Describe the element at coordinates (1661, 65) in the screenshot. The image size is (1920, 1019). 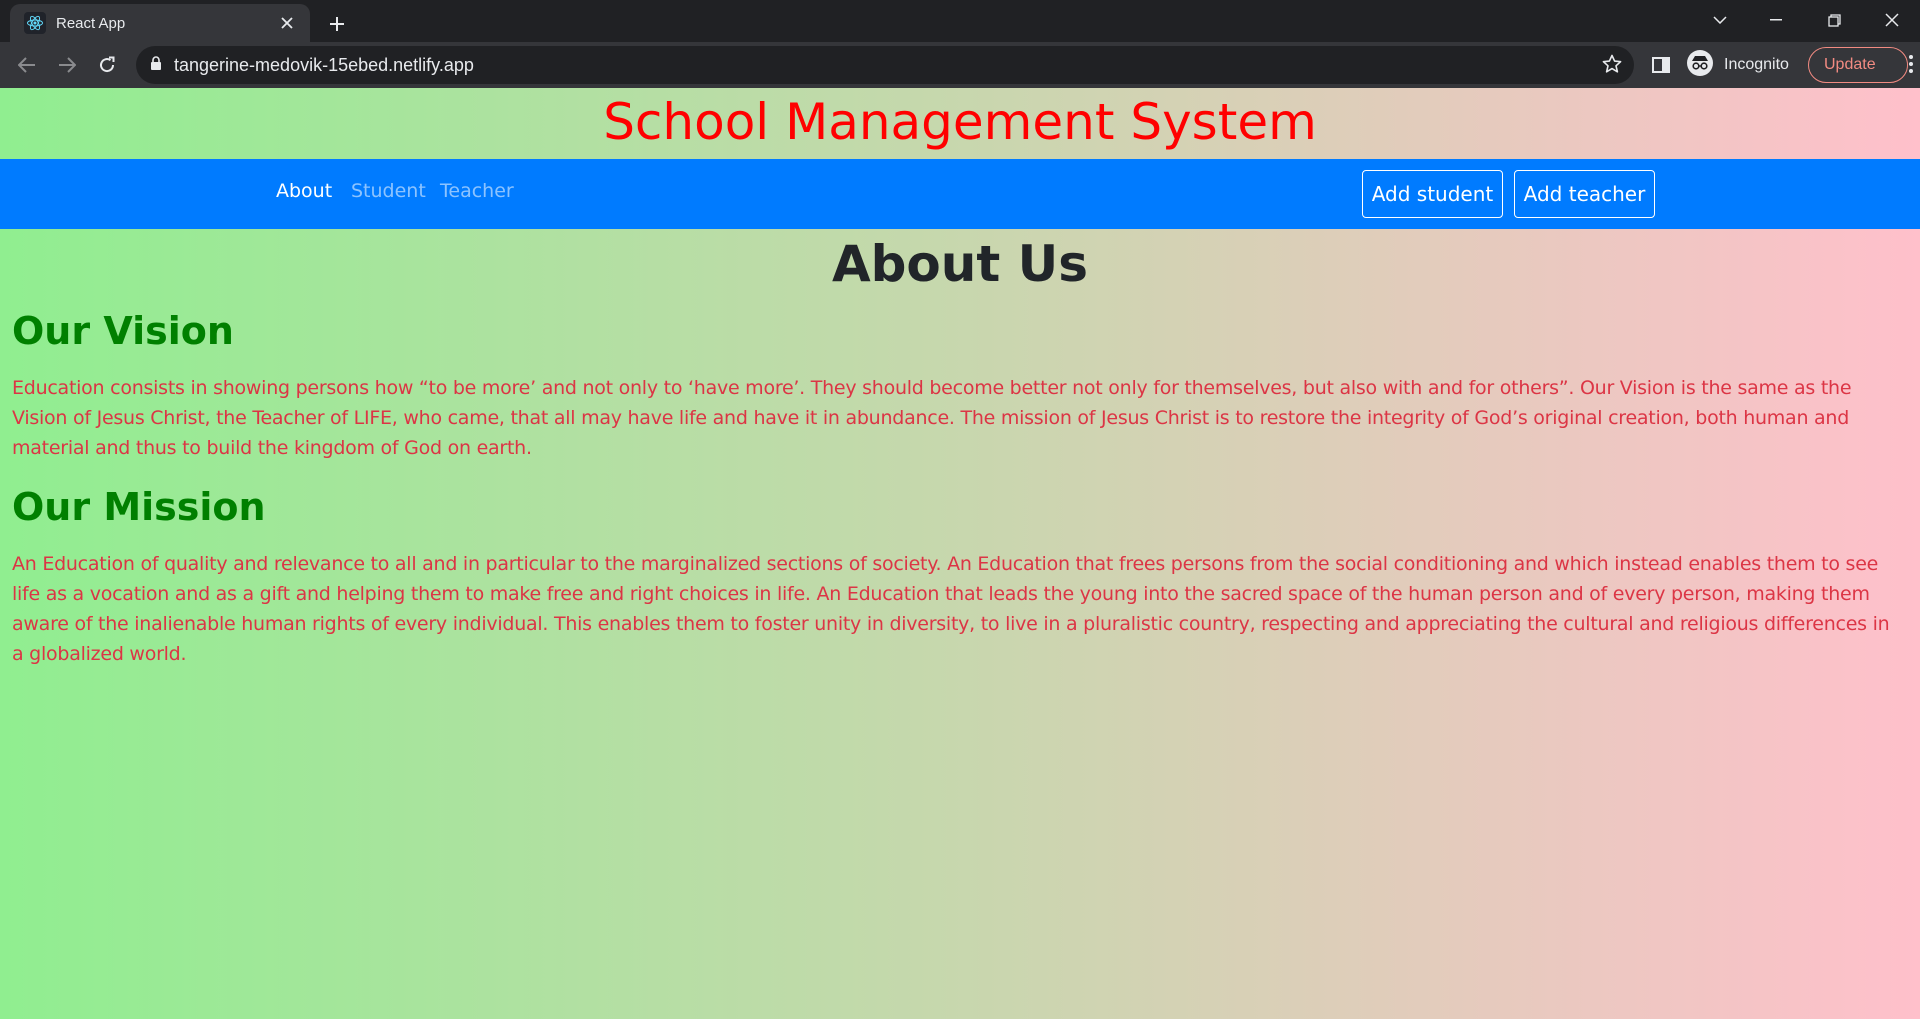
I see `side-panel-icon` at that location.